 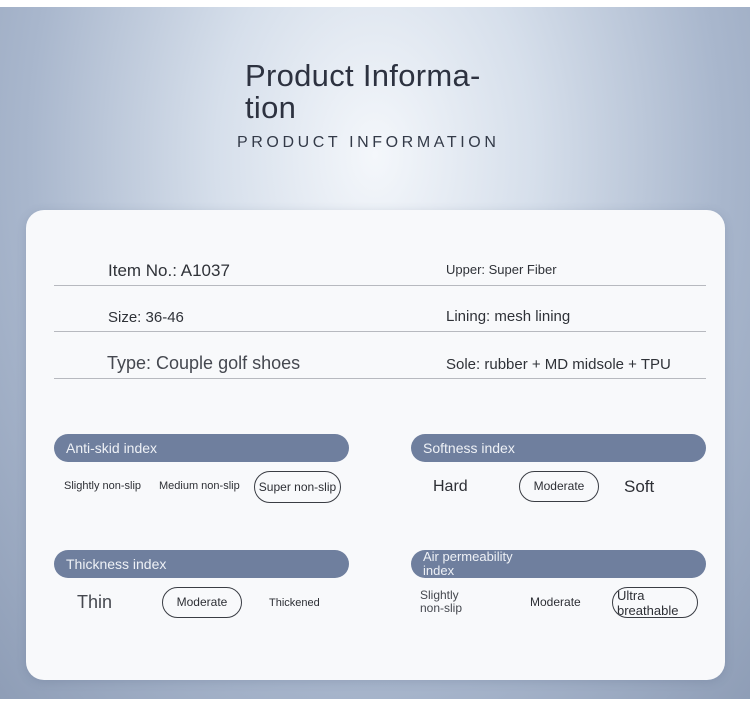 What do you see at coordinates (297, 487) in the screenshot?
I see `anti-skid-selected-pill: Super non-slip` at bounding box center [297, 487].